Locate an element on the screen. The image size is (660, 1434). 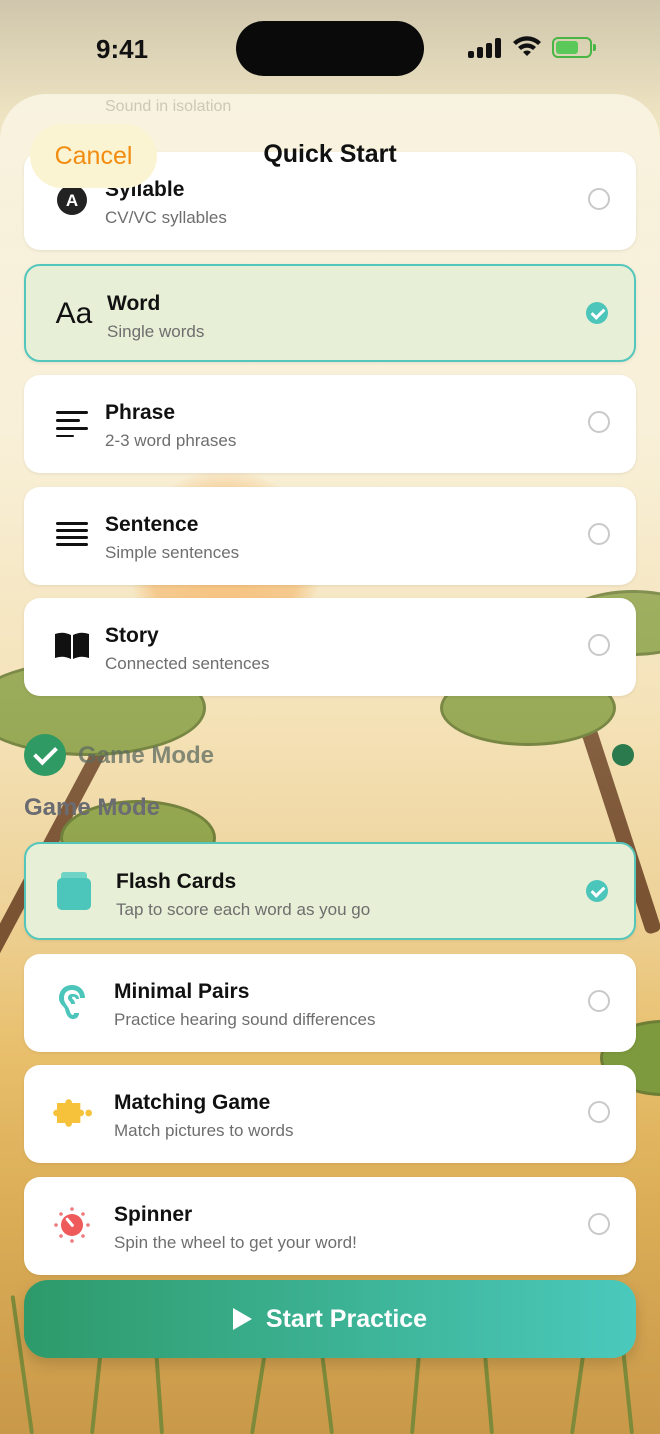
level-option-label: Sentence is located at coordinates (152, 524).